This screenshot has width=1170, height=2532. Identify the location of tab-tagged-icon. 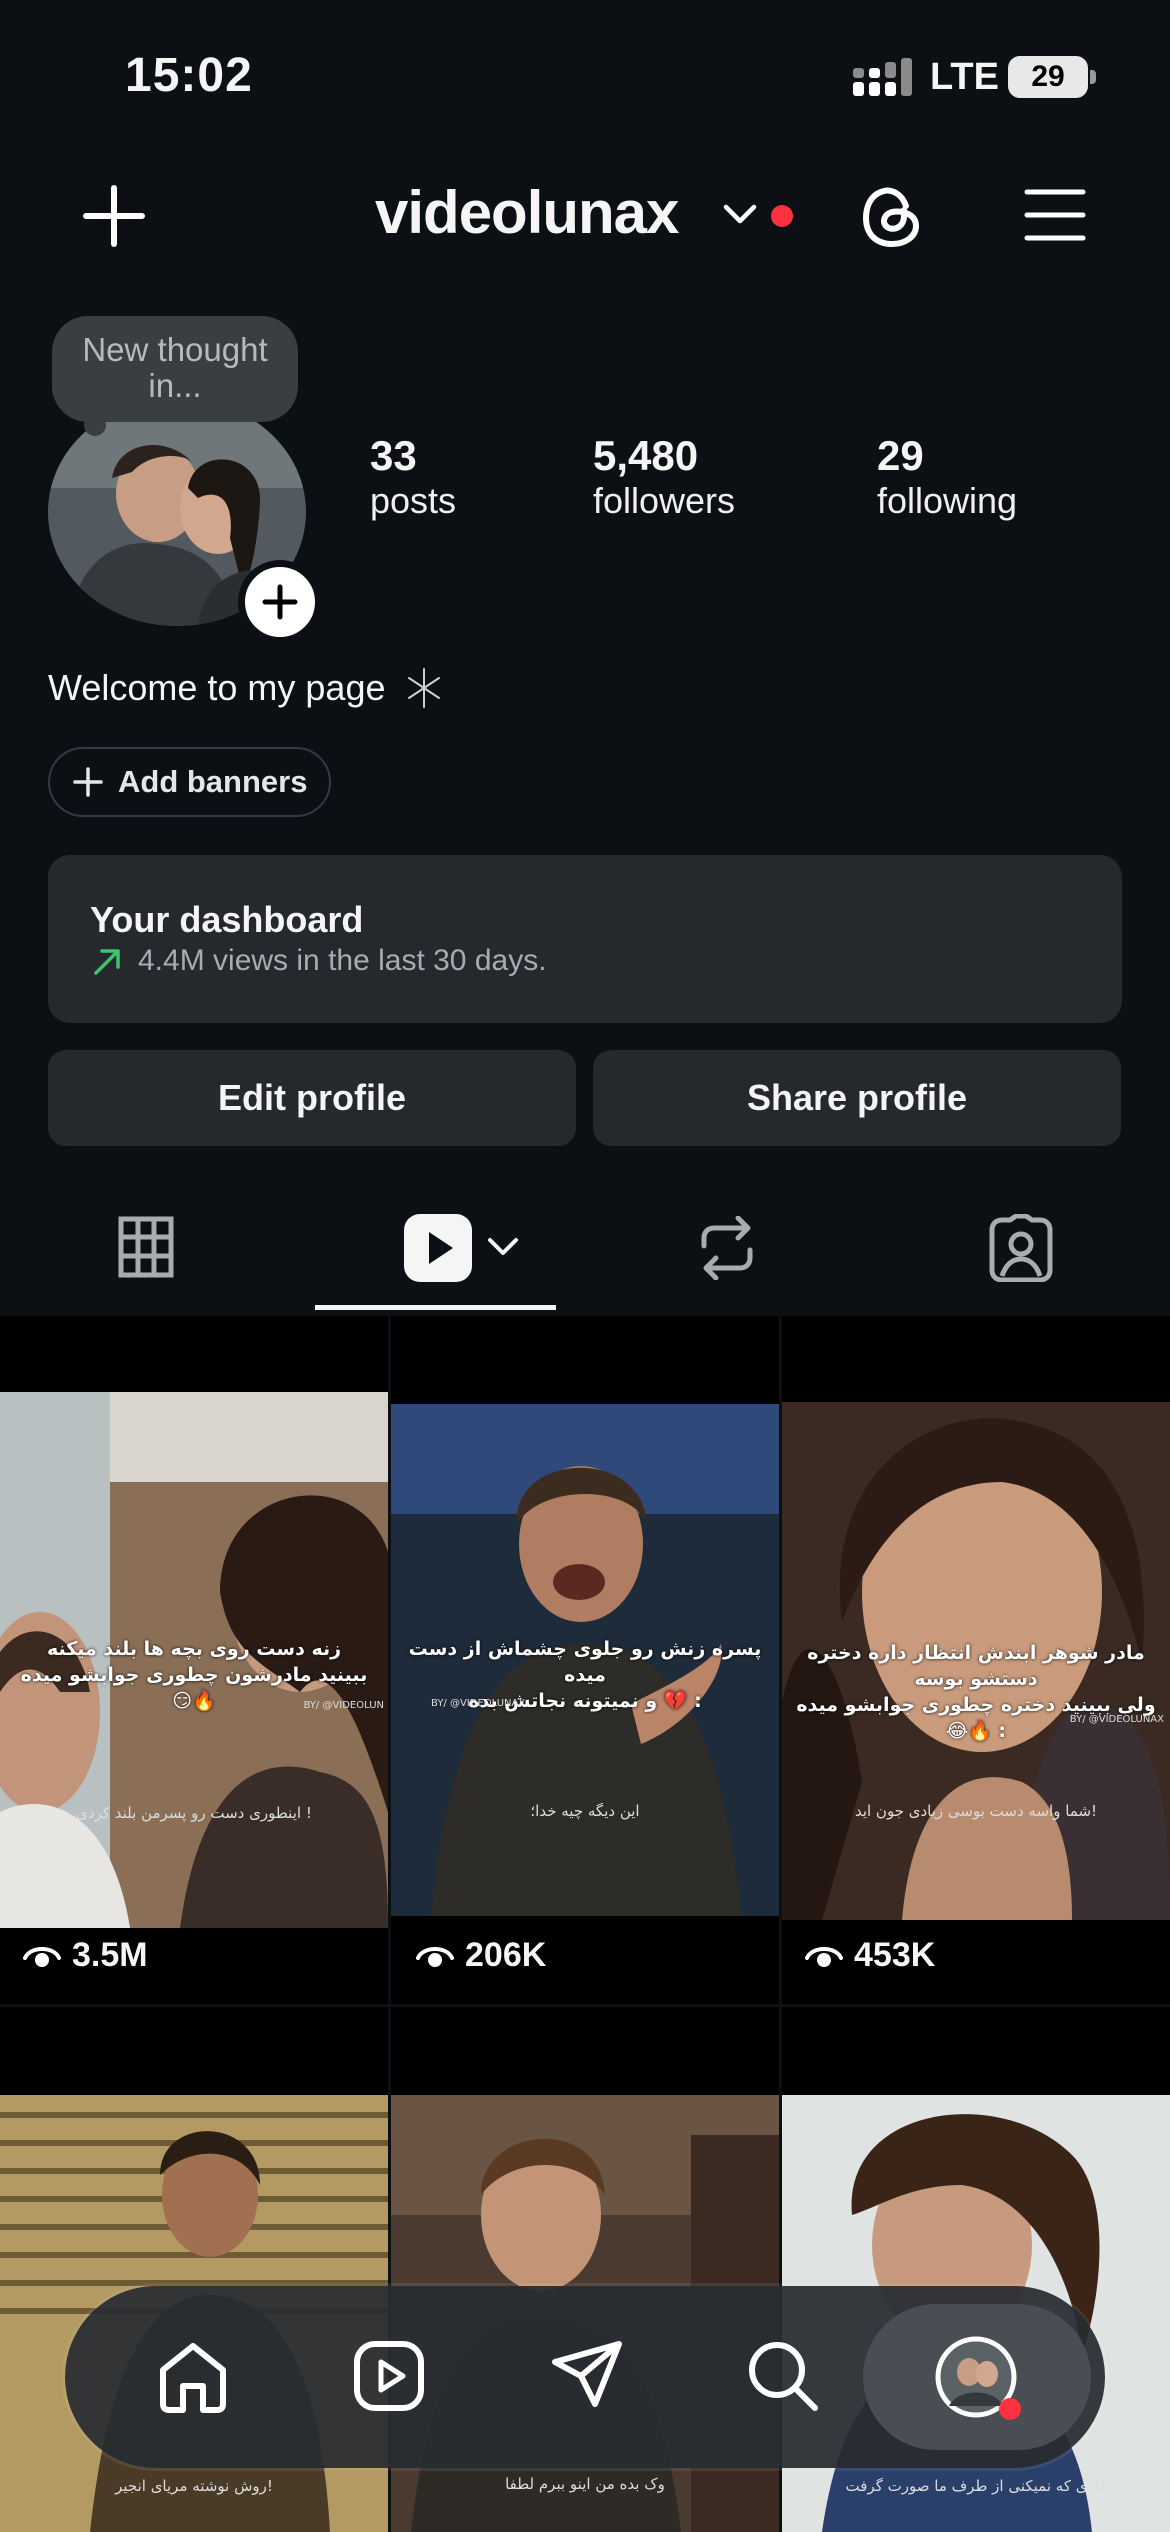
(1021, 1248).